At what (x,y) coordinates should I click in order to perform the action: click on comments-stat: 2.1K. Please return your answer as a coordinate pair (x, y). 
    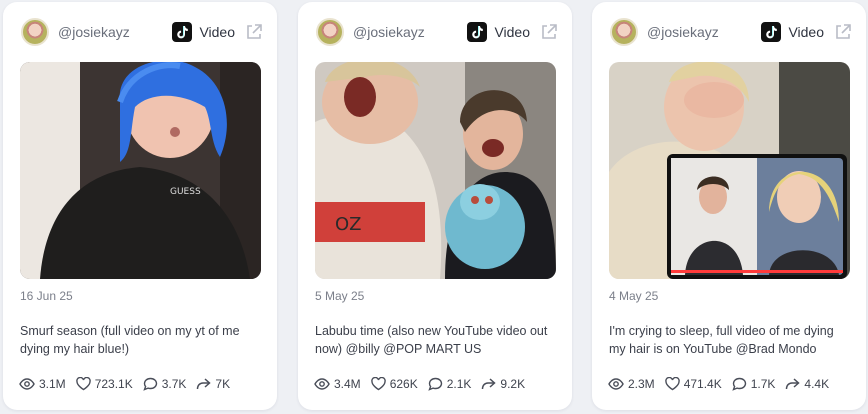
    Looking at the image, I should click on (450, 384).